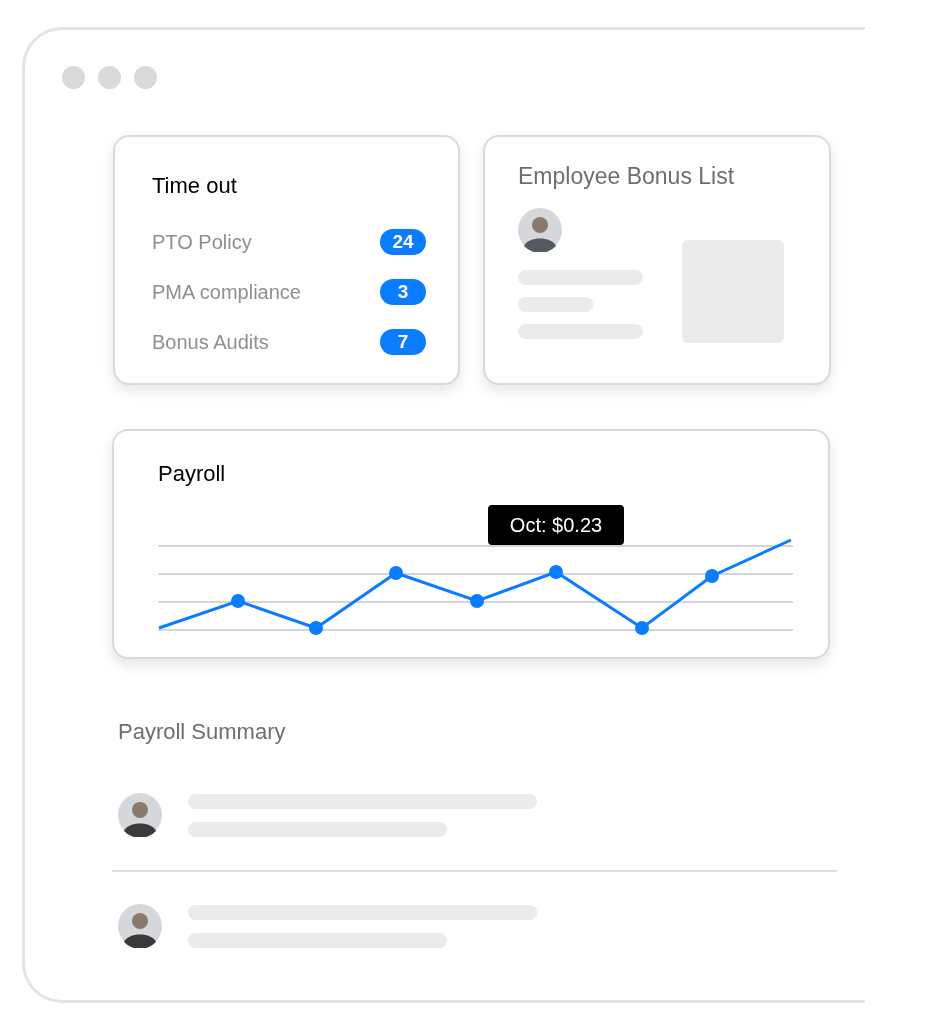 The width and height of the screenshot is (943, 1024). I want to click on card-title: Employee Bonus List, so click(627, 176).